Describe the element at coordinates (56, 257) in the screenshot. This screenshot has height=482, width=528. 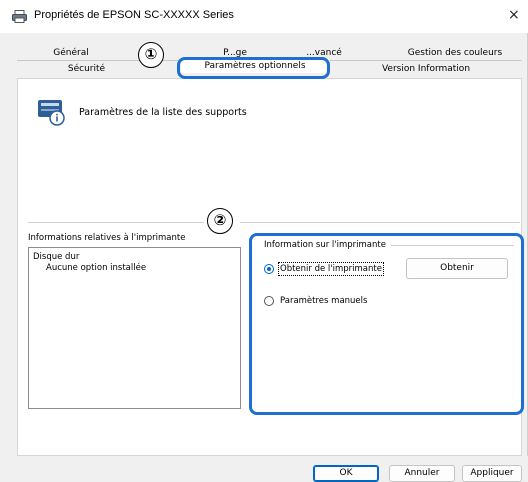
I see `list-item: Disque dur` at that location.